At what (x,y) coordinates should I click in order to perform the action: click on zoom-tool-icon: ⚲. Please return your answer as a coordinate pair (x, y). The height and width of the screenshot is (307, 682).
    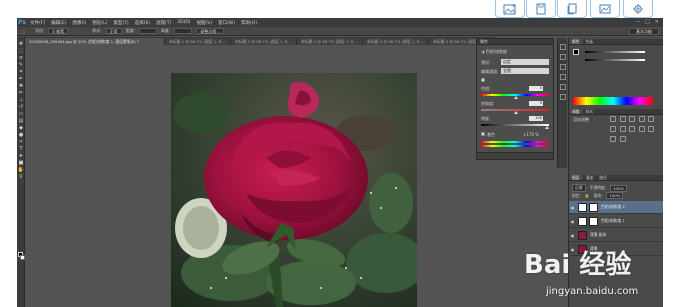
    Looking at the image, I should click on (21, 177).